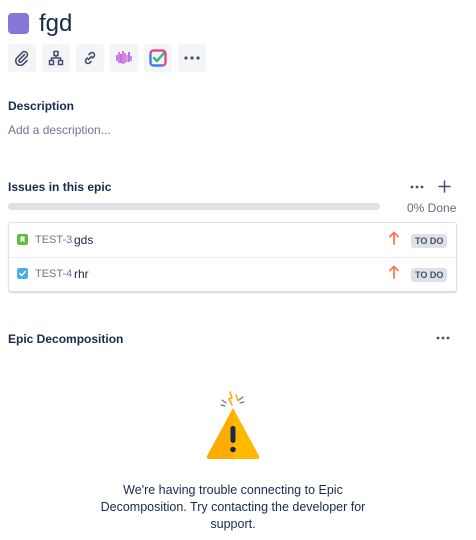  I want to click on description-label: Description, so click(41, 106).